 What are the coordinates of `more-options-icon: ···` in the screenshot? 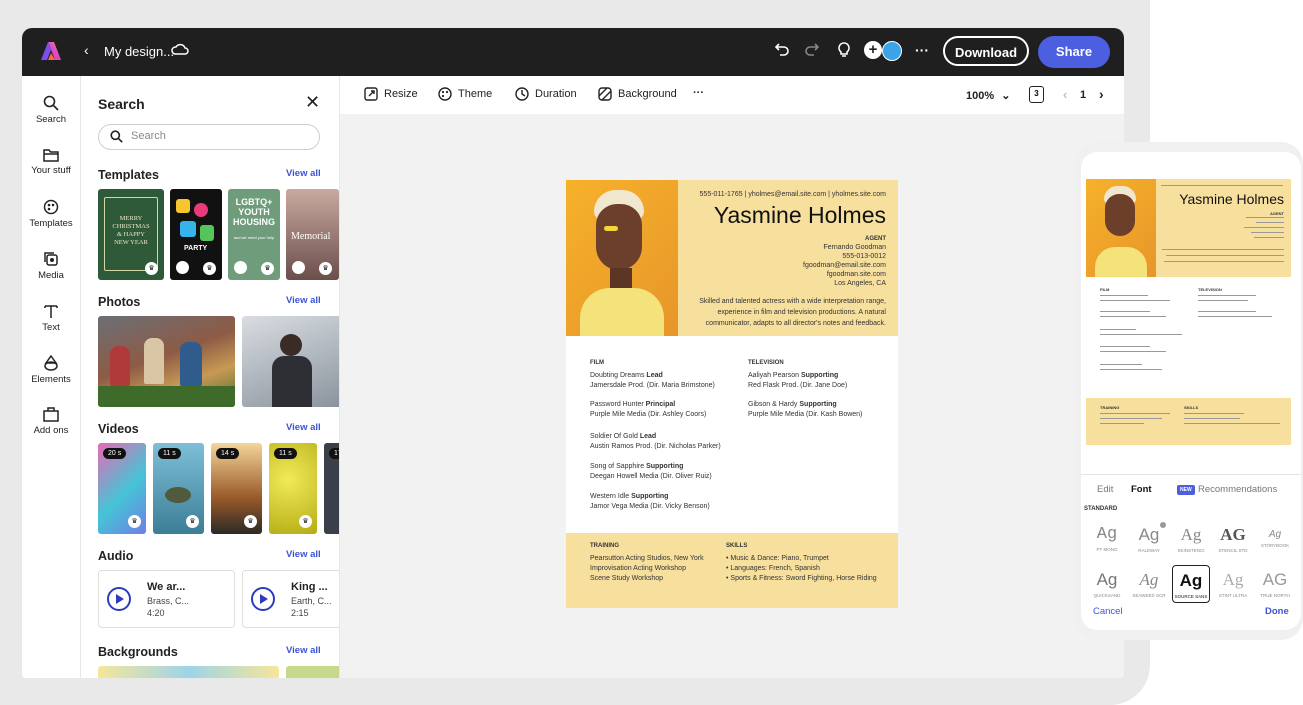 It's located at (922, 50).